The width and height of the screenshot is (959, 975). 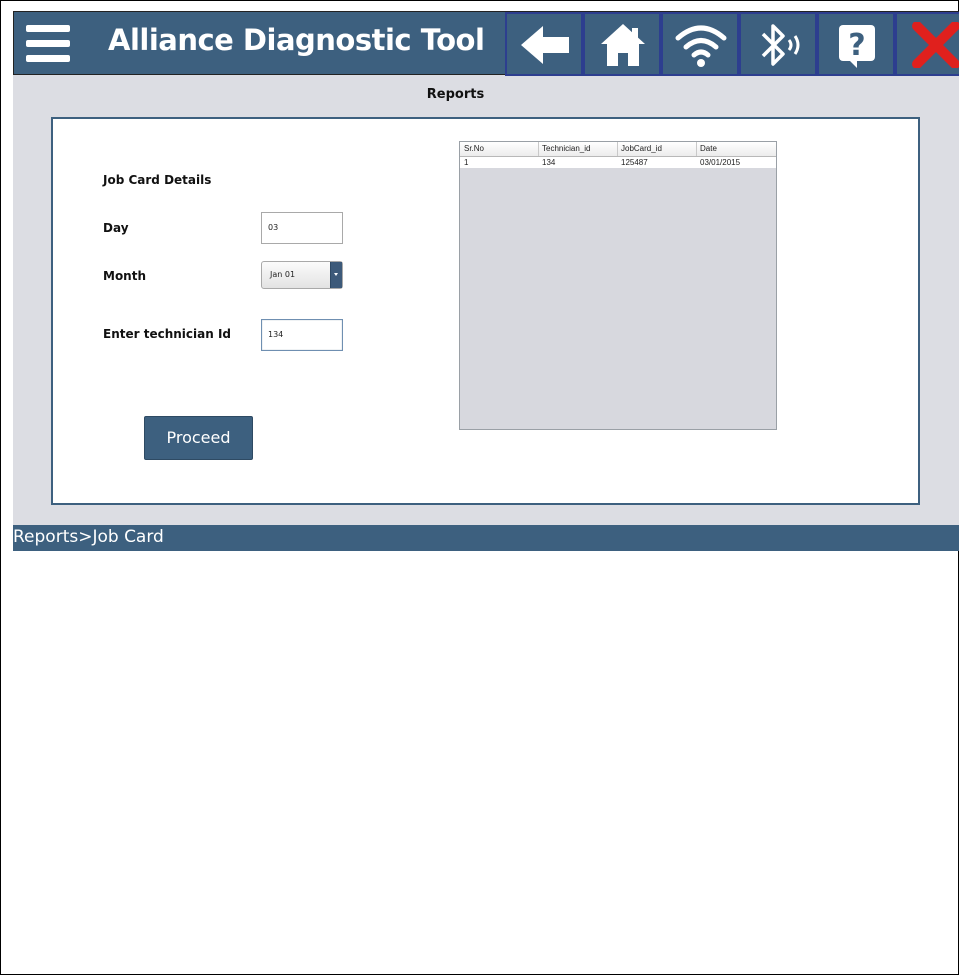 What do you see at coordinates (336, 275) in the screenshot?
I see `chevron-down-icon` at bounding box center [336, 275].